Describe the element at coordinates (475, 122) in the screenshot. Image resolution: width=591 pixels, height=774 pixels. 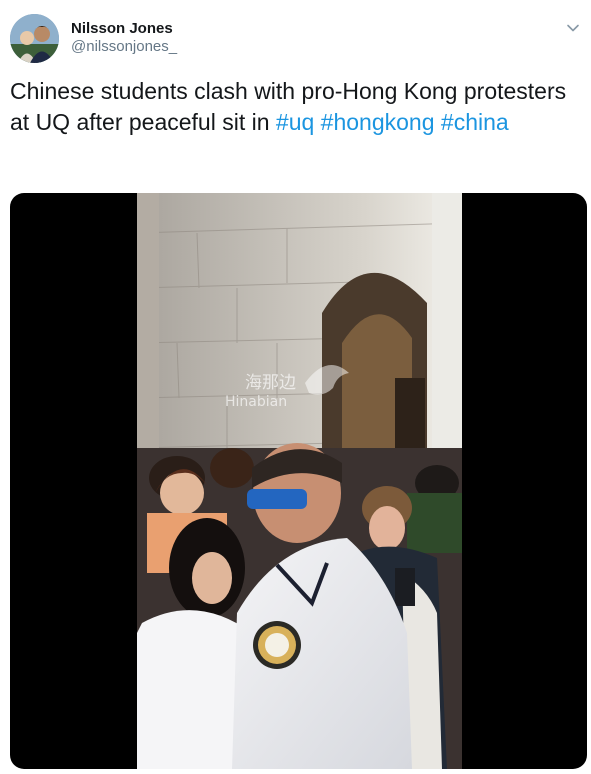
I see `hashtag-china: #china` at that location.